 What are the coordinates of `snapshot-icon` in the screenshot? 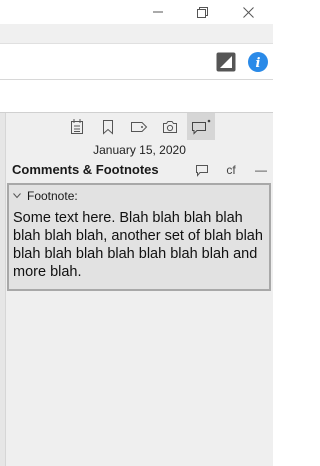 It's located at (170, 126).